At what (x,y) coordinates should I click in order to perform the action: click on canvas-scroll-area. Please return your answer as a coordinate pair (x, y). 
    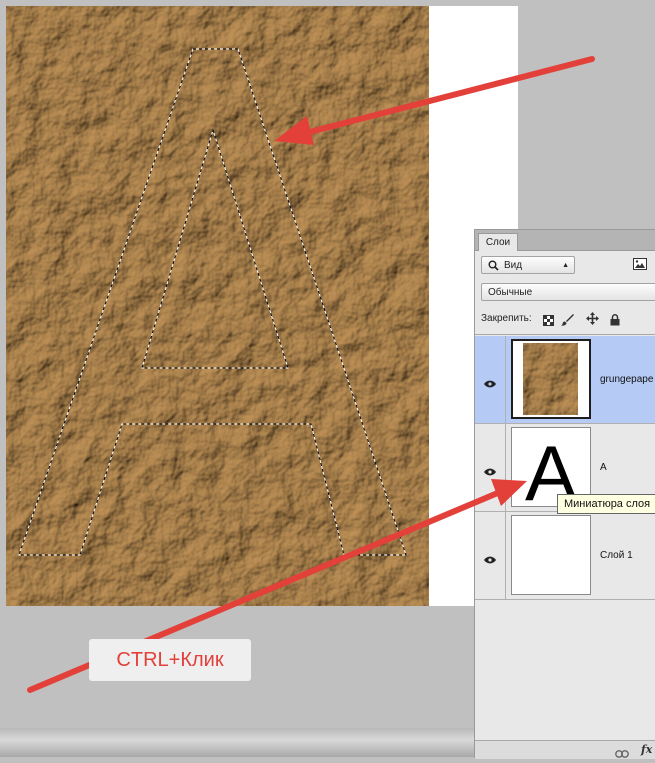
    Looking at the image, I should click on (238, 742).